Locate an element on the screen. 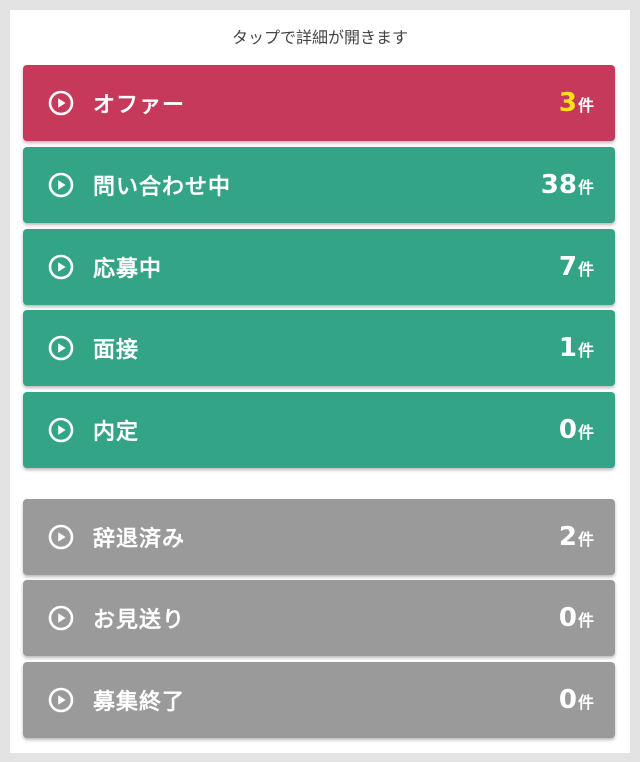 This screenshot has width=640, height=762. status-row-declined: 辞退済み 2 件 is located at coordinates (319, 537).